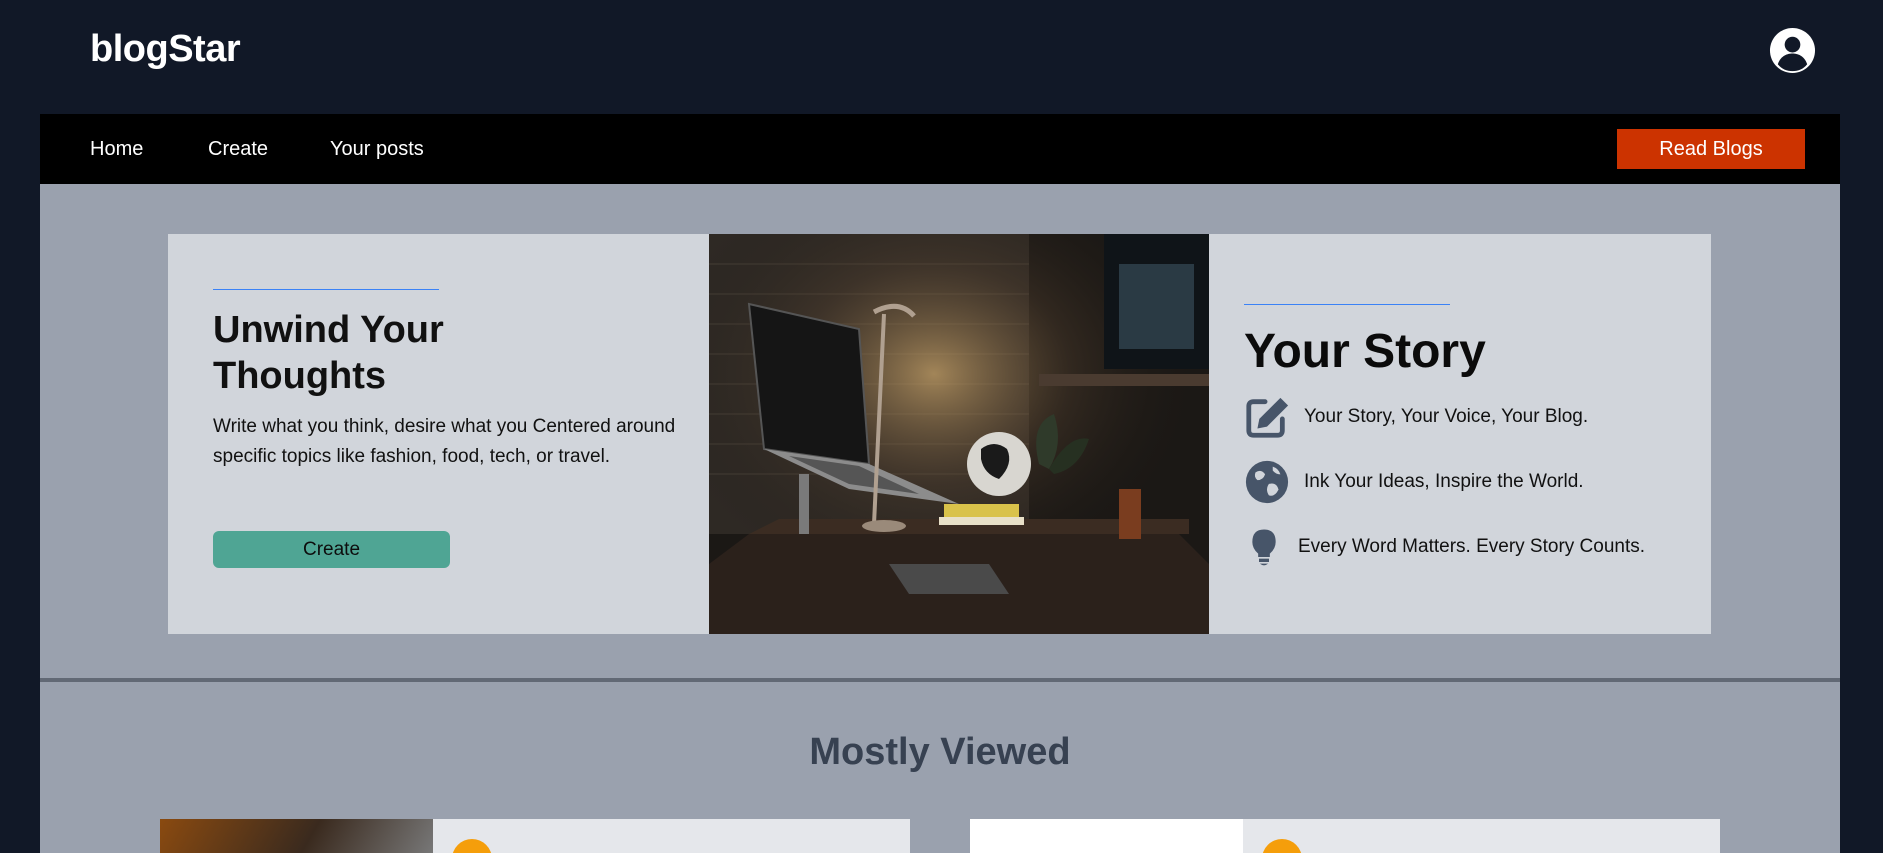  Describe the element at coordinates (941, 57) in the screenshot. I see `top-bar: blogStar` at that location.